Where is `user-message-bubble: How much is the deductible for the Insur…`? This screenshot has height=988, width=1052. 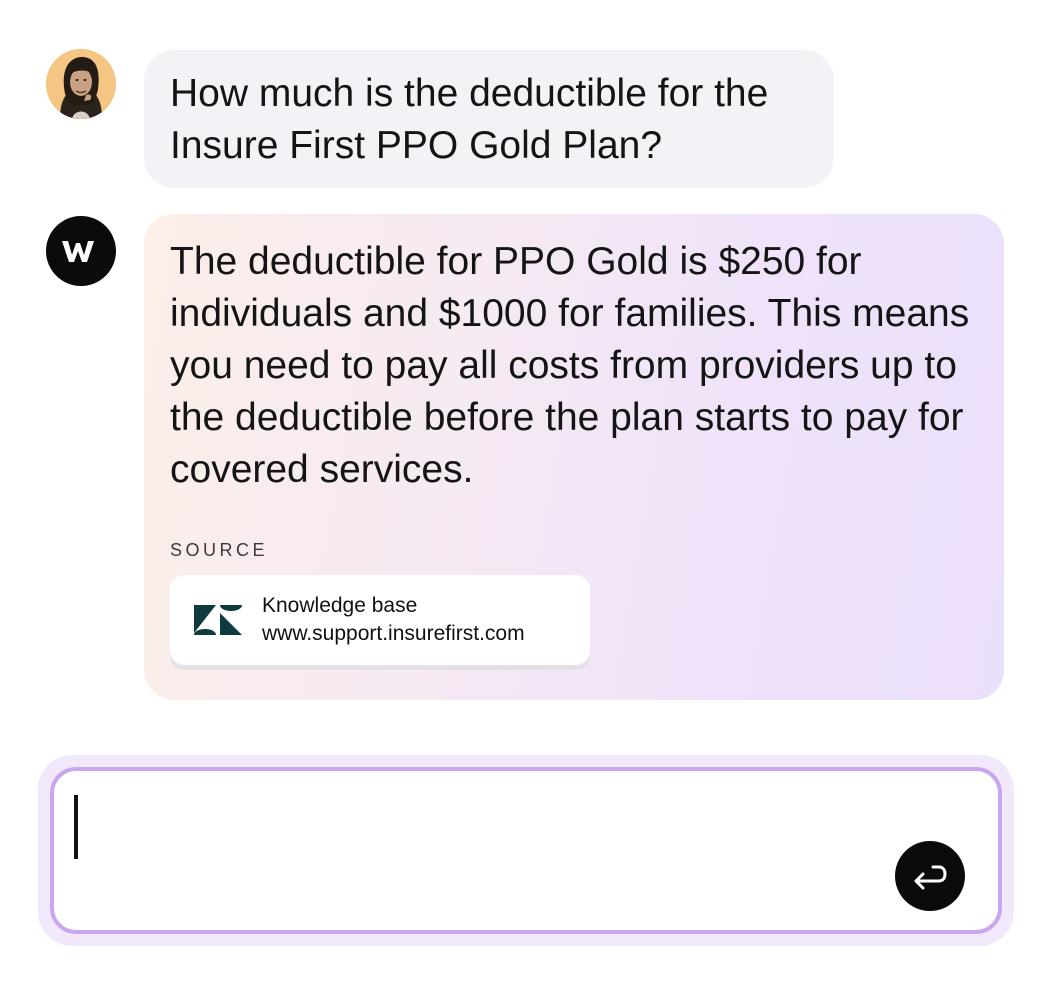 user-message-bubble: How much is the deductible for the Insur… is located at coordinates (489, 119).